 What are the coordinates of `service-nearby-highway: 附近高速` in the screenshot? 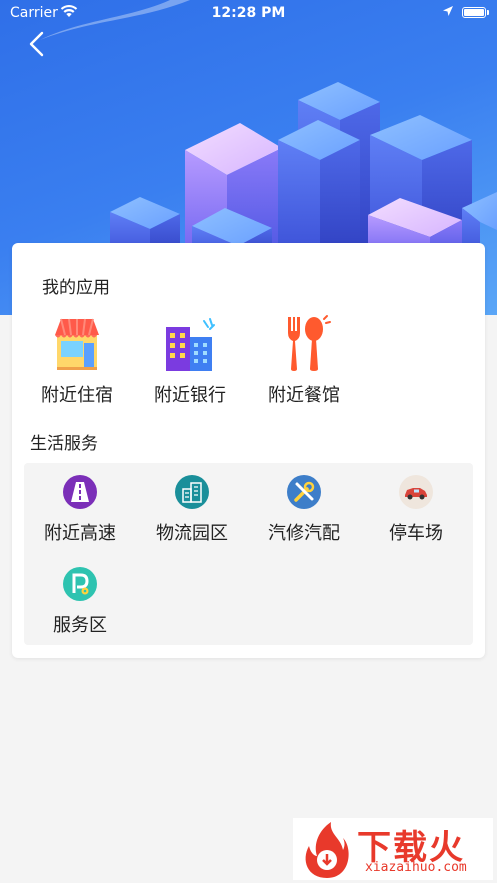 It's located at (80, 510).